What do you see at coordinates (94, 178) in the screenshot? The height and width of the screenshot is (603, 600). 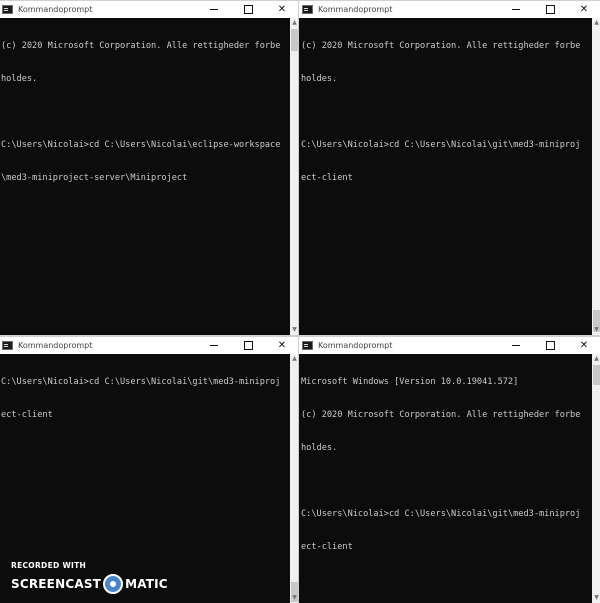 I see `console-line: \med3-miniproject-server\Miniproject` at bounding box center [94, 178].